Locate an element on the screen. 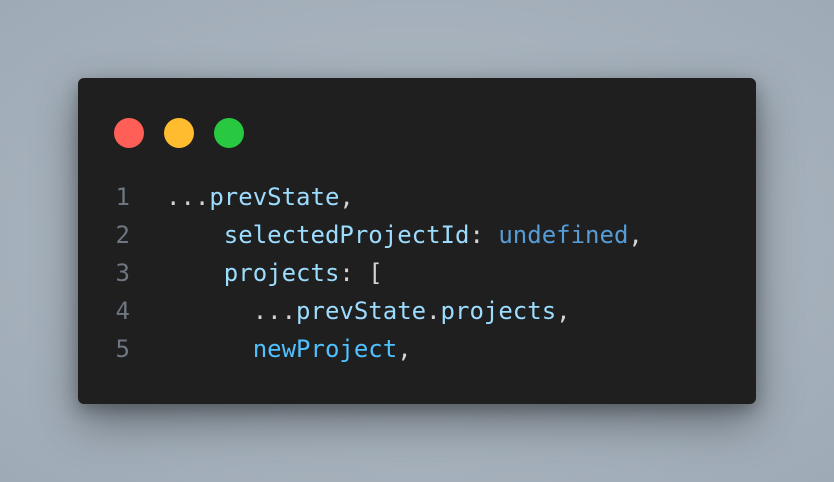  minimize-button is located at coordinates (179, 133).